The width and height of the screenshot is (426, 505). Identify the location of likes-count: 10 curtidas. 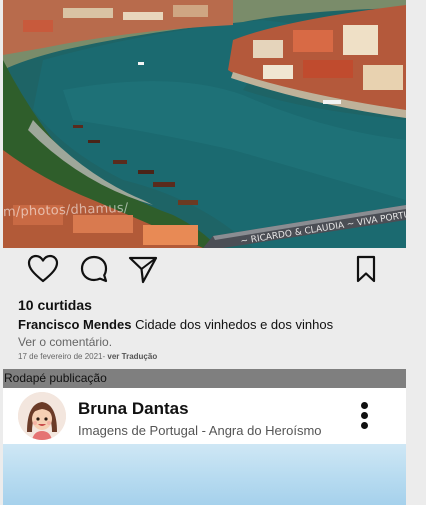
(55, 305).